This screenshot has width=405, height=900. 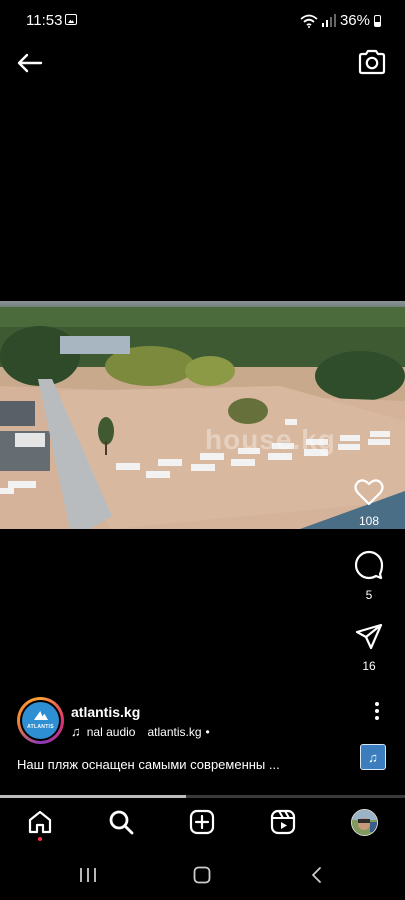 What do you see at coordinates (174, 731) in the screenshot?
I see `audio-creator: atlantis.kg` at bounding box center [174, 731].